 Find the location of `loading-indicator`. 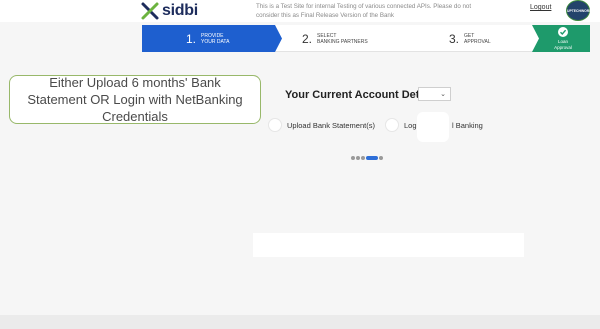

loading-indicator is located at coordinates (367, 158).